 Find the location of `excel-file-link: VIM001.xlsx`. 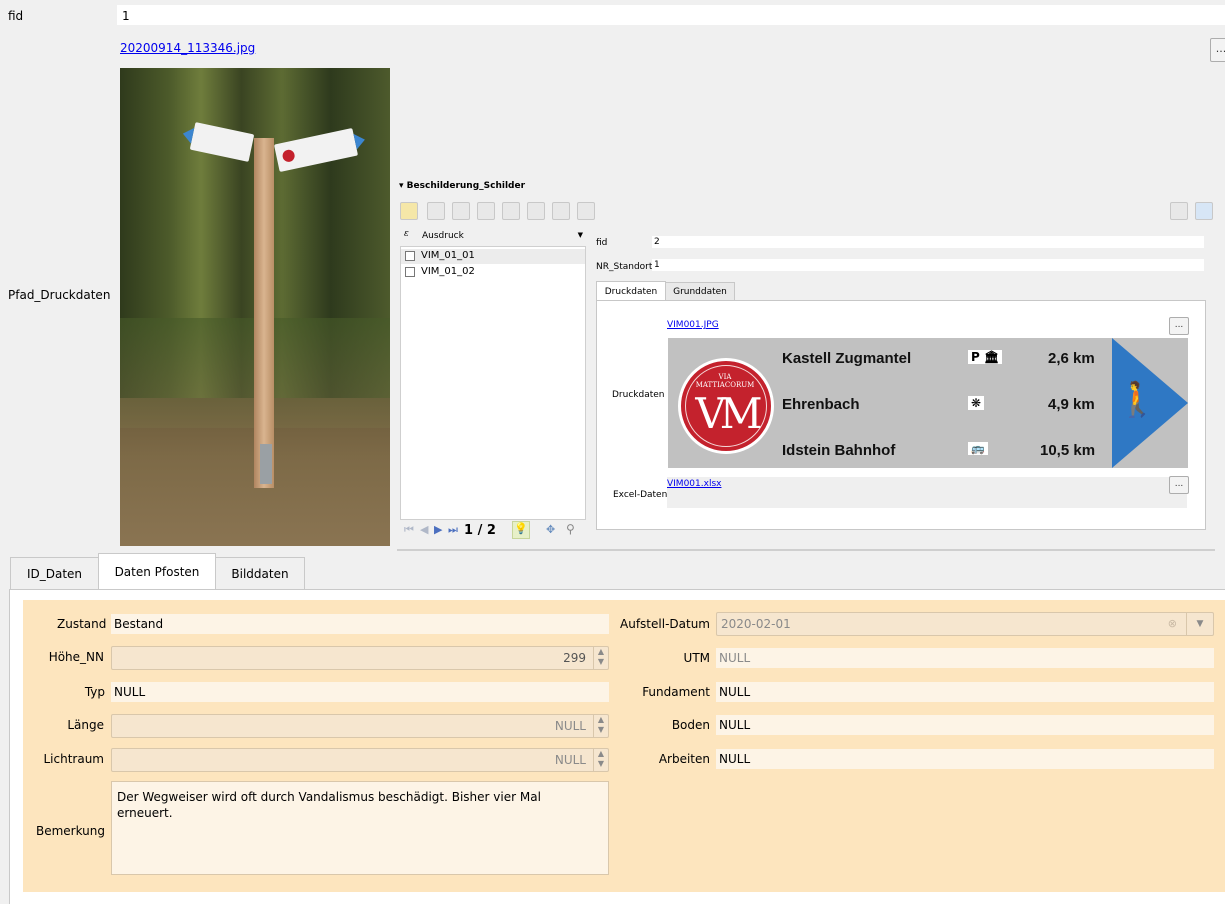

excel-file-link: VIM001.xlsx is located at coordinates (694, 484).